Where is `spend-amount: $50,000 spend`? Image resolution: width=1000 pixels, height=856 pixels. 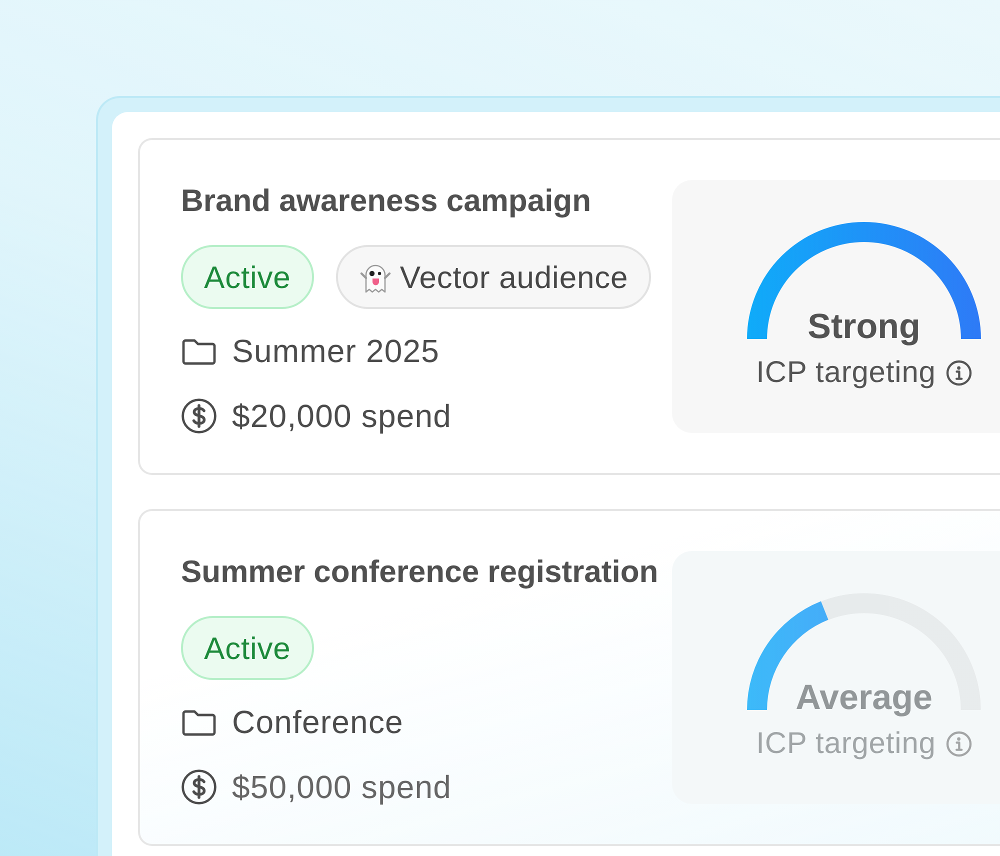
spend-amount: $50,000 spend is located at coordinates (342, 787).